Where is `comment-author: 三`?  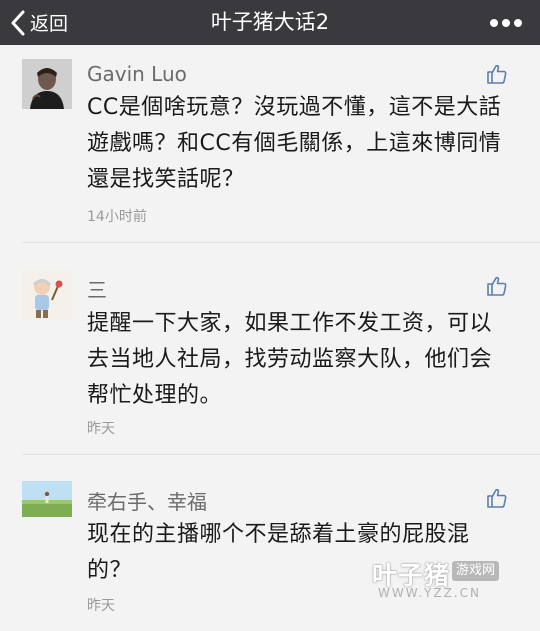
comment-author: 三 is located at coordinates (97, 288).